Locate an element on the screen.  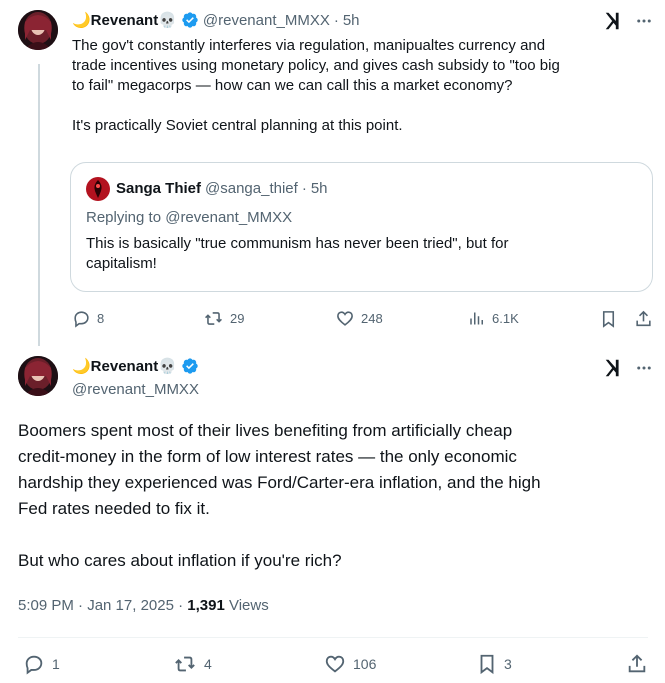
quote-avatar-image is located at coordinates (98, 189).